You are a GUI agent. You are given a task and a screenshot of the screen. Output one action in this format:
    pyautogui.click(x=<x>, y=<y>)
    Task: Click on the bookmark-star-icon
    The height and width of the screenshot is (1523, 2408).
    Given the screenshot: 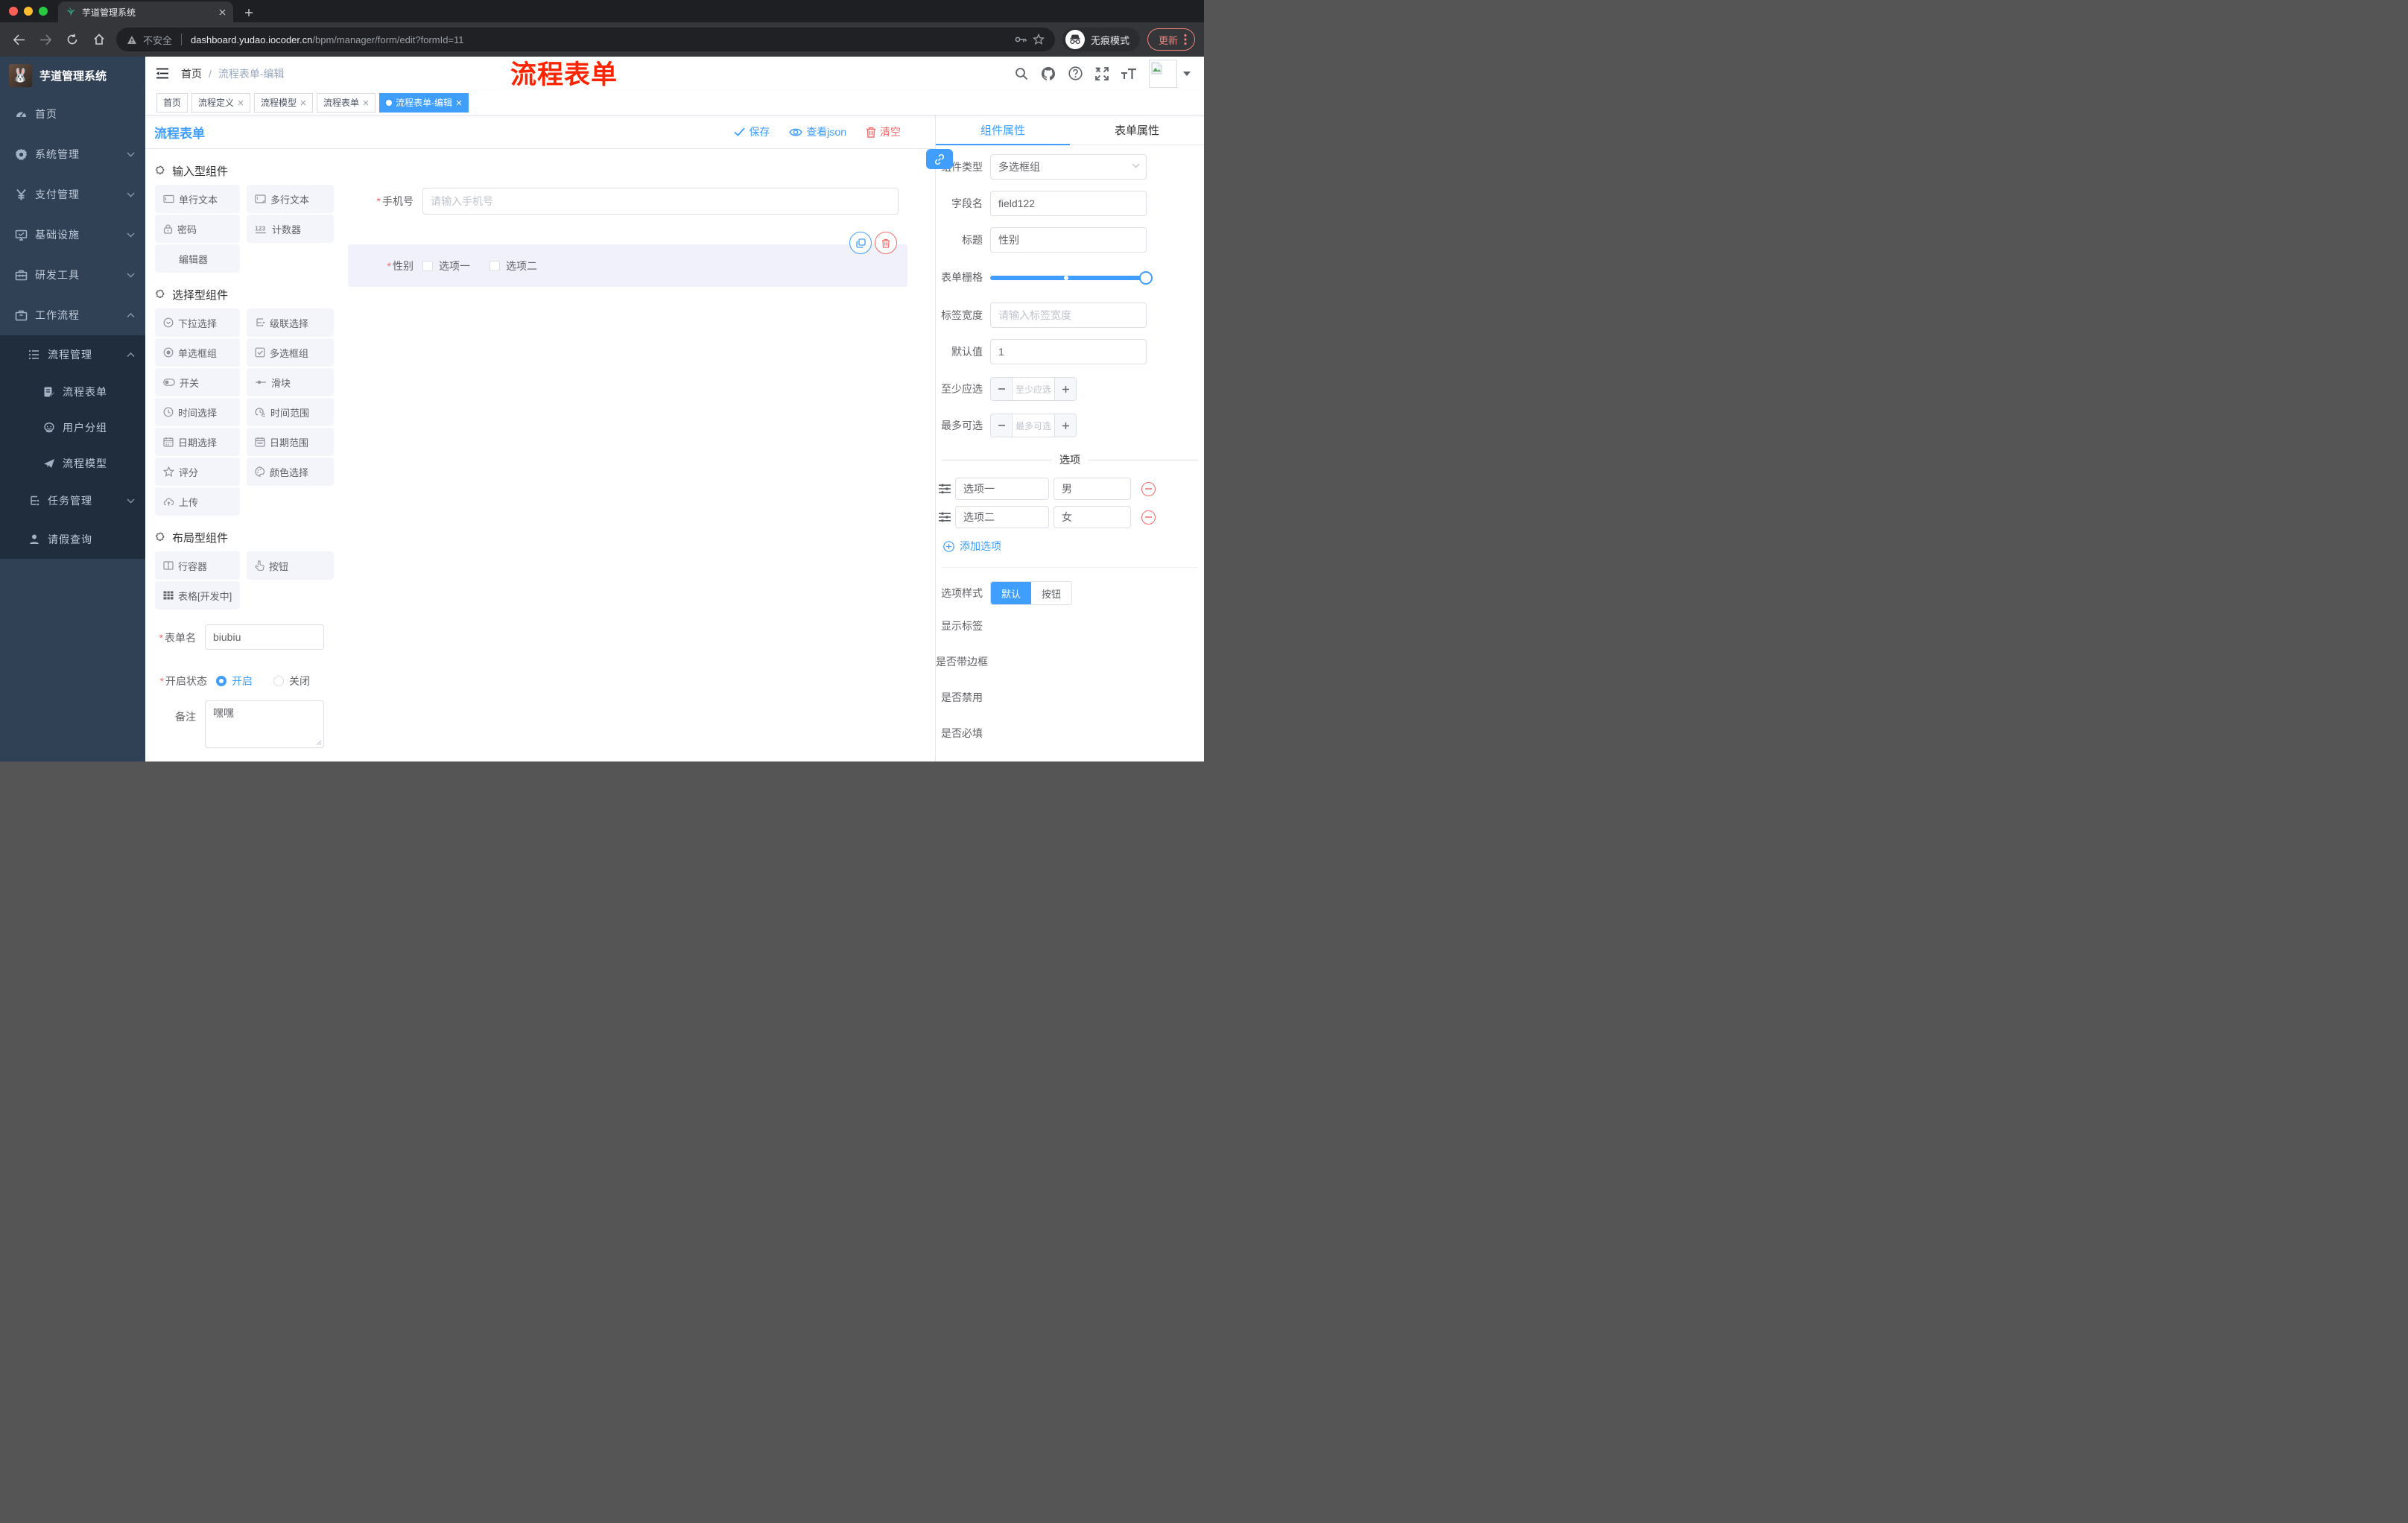 What is the action you would take?
    pyautogui.click(x=1038, y=40)
    